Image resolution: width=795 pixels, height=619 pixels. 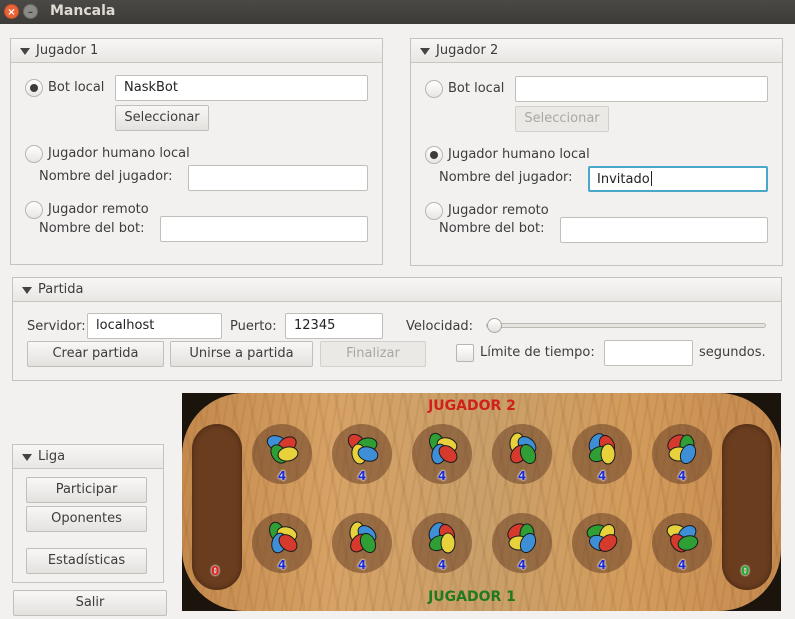 I want to click on statistics-button: Estadísticas, so click(x=86, y=561).